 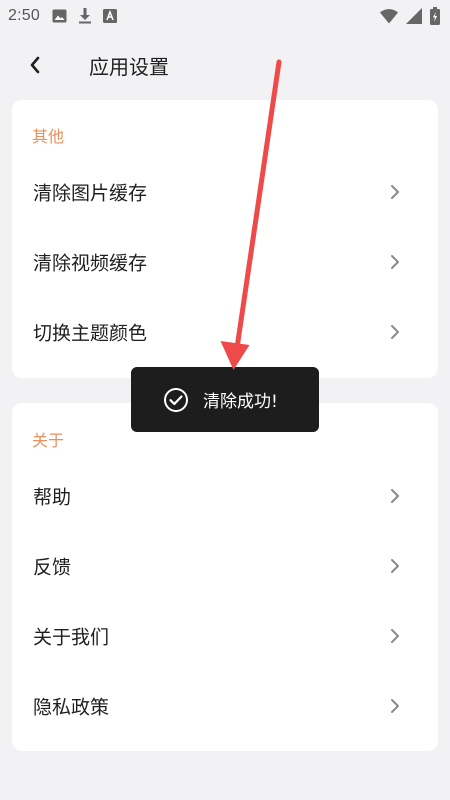 I want to click on about-us-item: 关于我们, so click(x=225, y=636).